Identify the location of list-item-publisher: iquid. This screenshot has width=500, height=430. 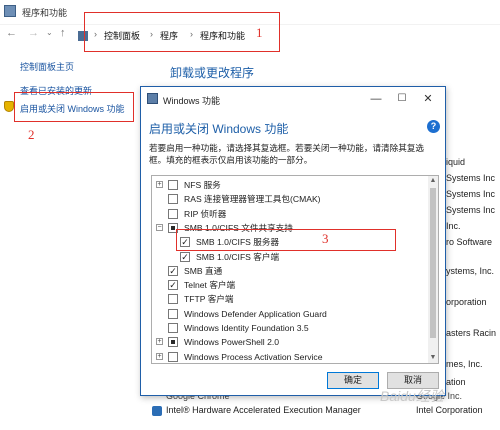
(456, 162).